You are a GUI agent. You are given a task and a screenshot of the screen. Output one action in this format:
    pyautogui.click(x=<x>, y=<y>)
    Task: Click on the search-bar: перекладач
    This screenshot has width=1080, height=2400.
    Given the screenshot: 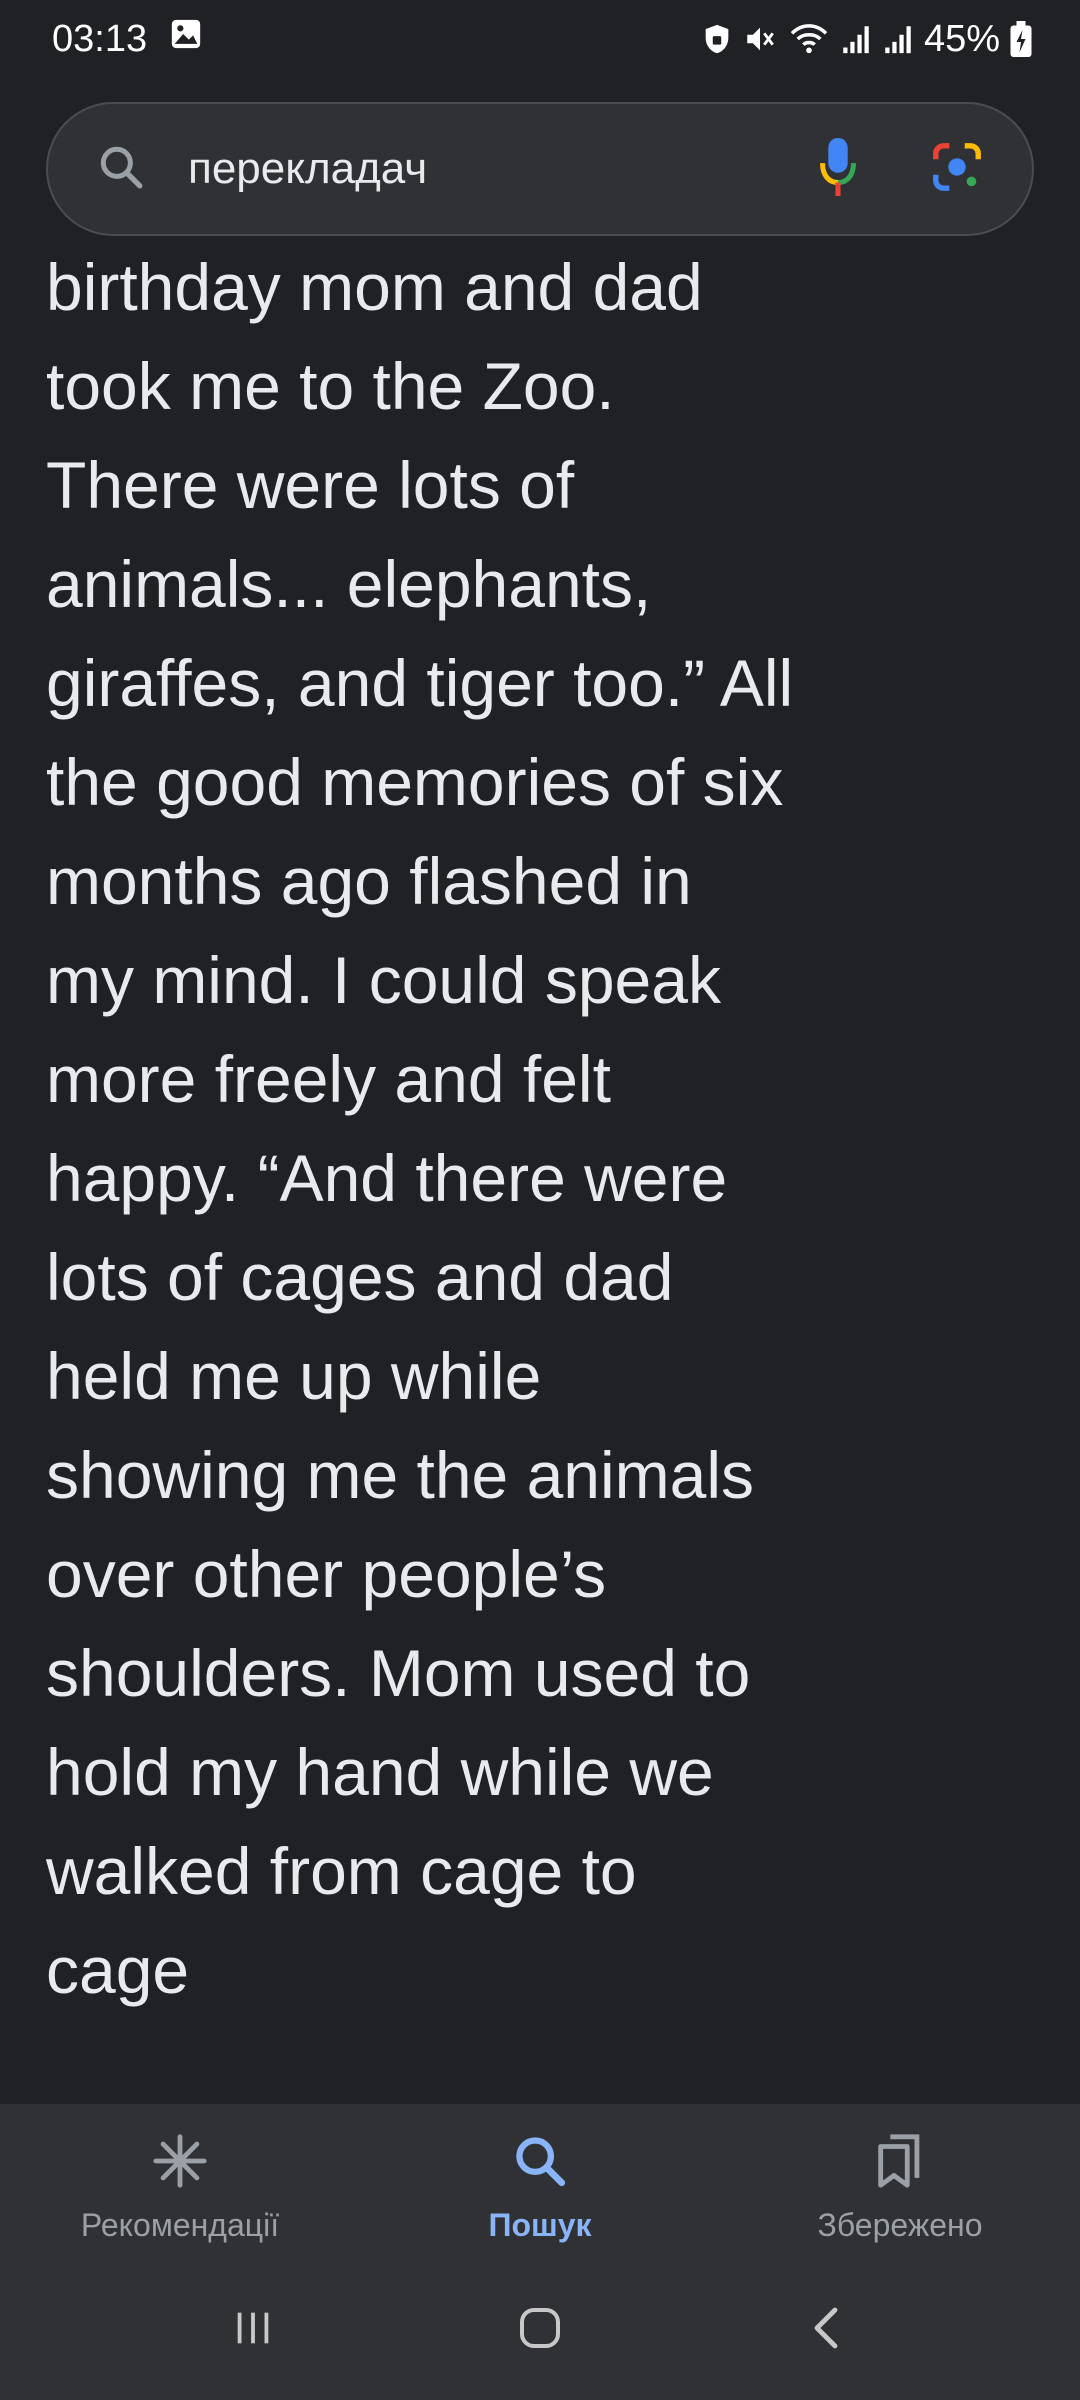 What is the action you would take?
    pyautogui.click(x=540, y=169)
    